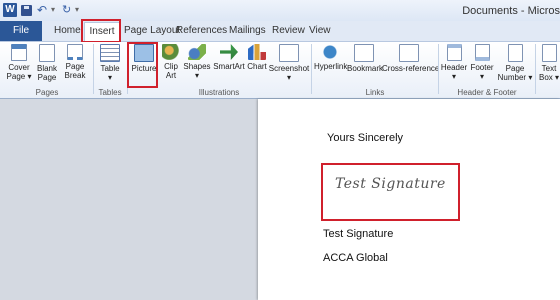  Describe the element at coordinates (229, 52) in the screenshot. I see `smartart-icon` at that location.